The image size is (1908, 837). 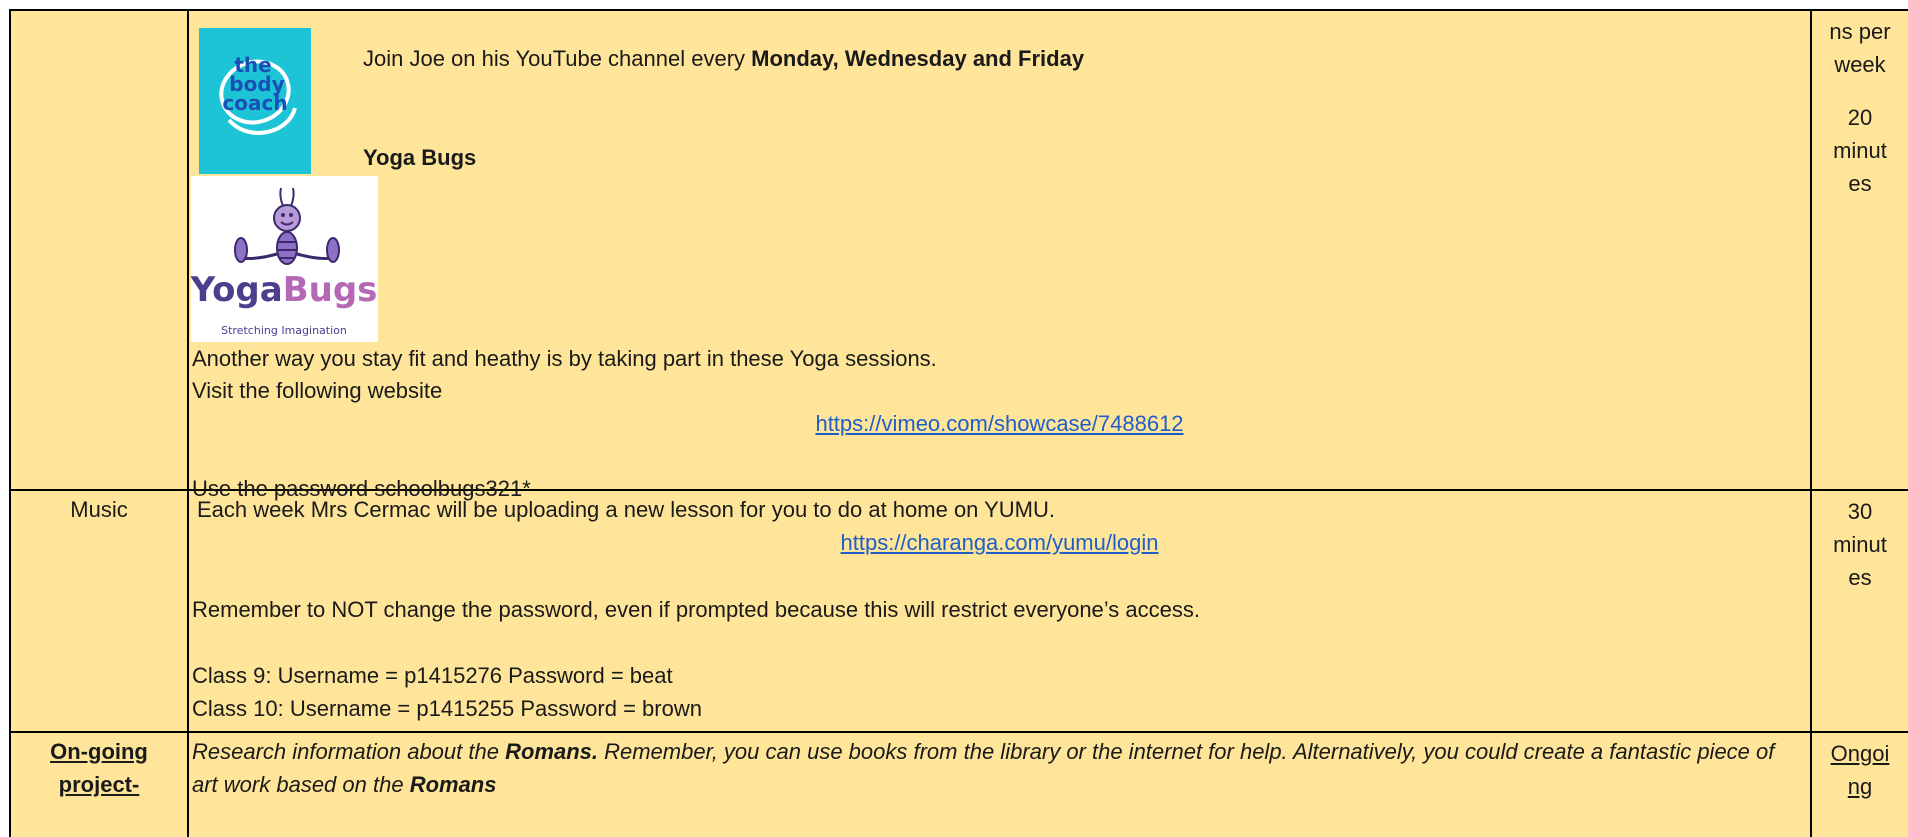 I want to click on bodycoach-schedule-days: Monday, Wednesday and Friday, so click(x=918, y=58).